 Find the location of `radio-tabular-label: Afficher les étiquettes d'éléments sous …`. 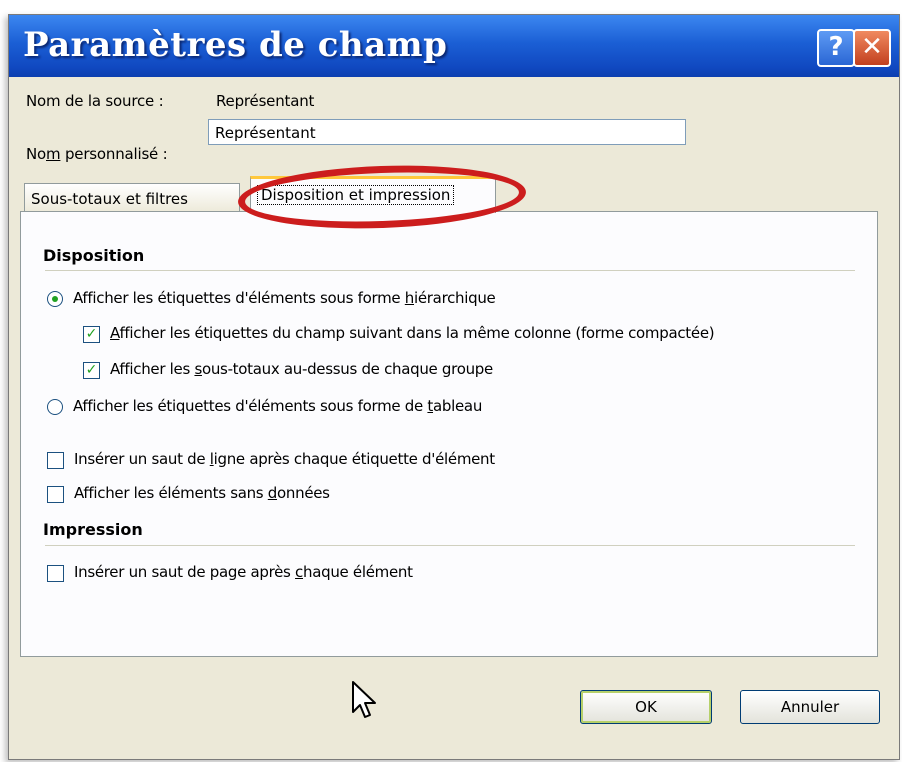

radio-tabular-label: Afficher les étiquettes d'éléments sous … is located at coordinates (277, 406).